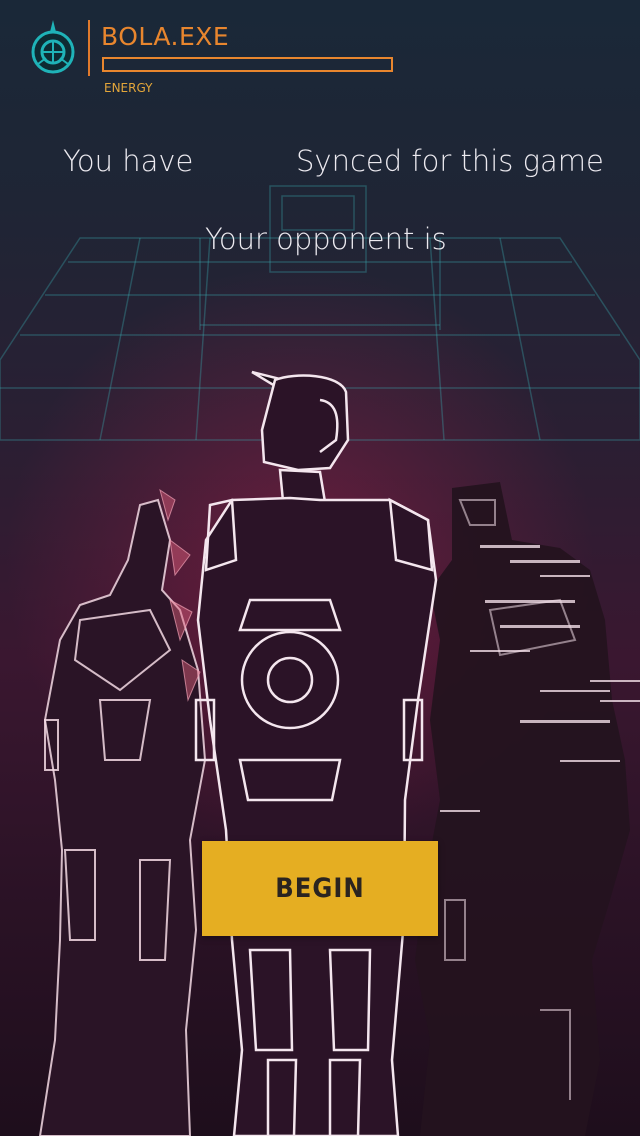  I want to click on robot-crest-icon, so click(53, 47).